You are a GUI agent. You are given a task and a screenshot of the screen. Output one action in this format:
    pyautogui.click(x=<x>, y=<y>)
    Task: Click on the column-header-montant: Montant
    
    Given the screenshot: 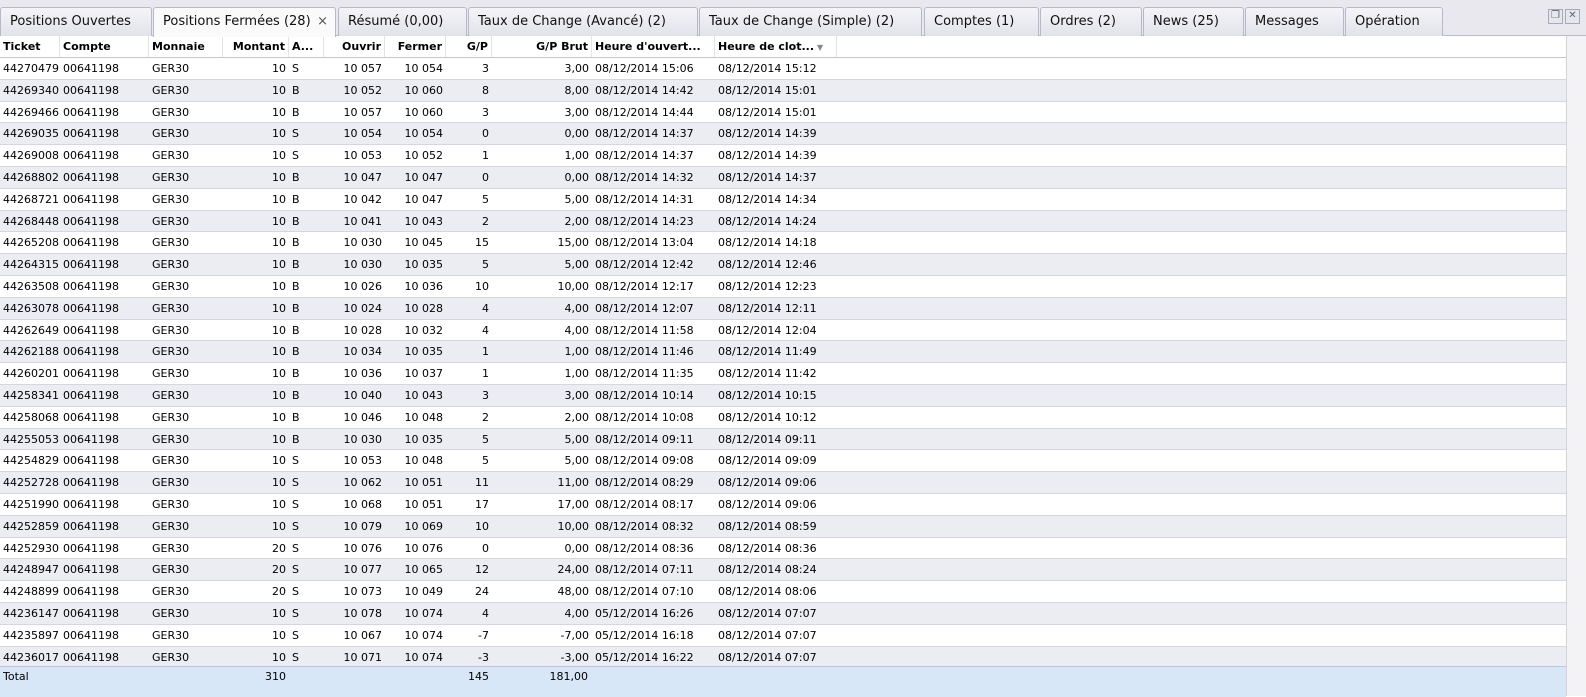 What is the action you would take?
    pyautogui.click(x=256, y=46)
    